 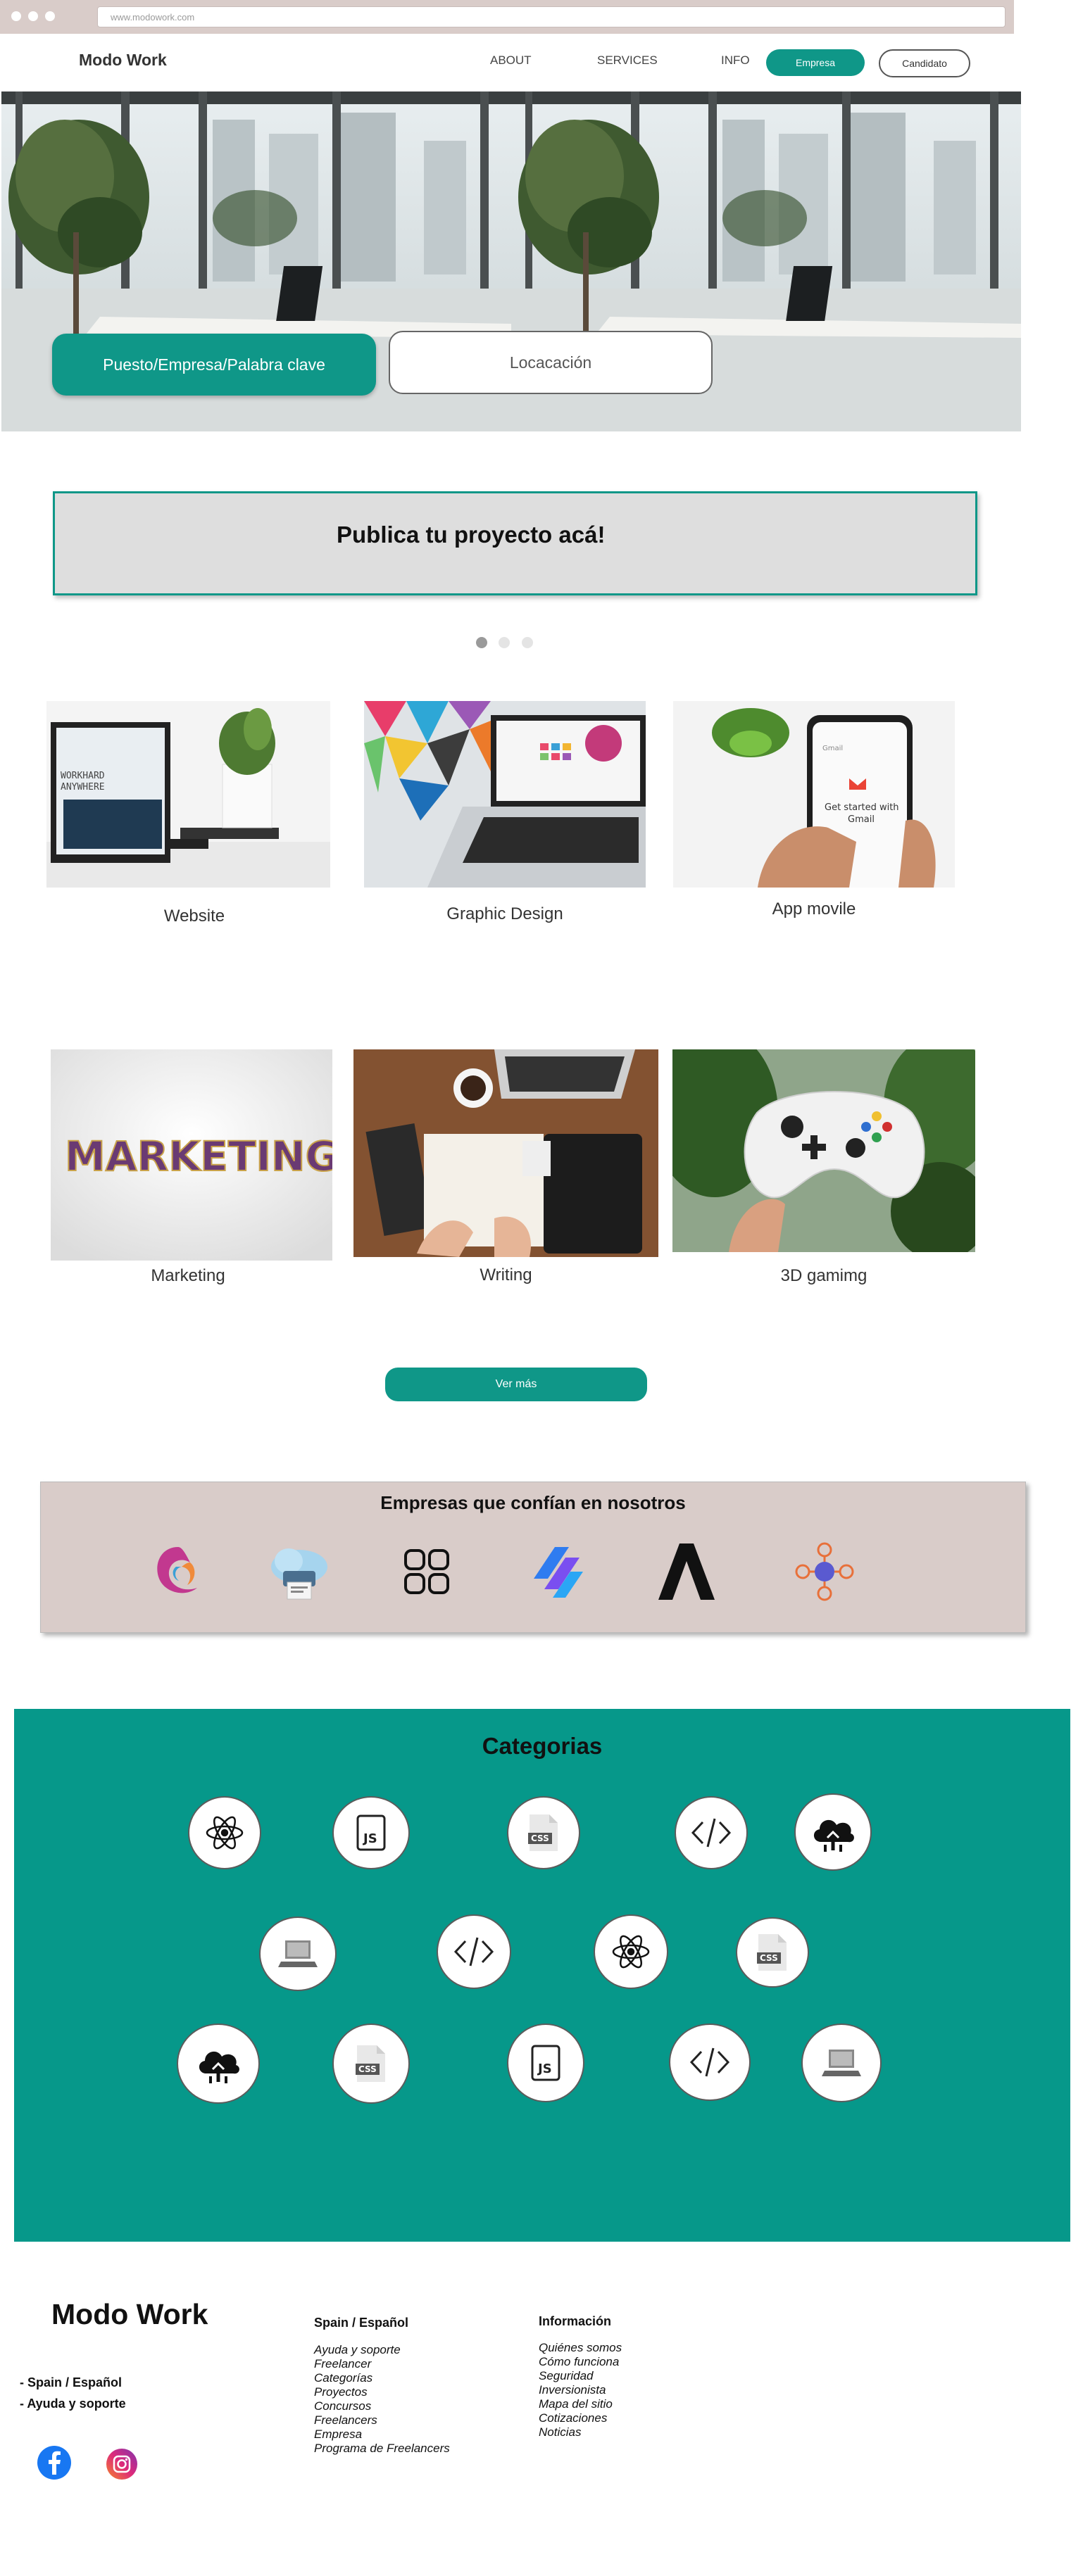 I want to click on nav-info: INFO, so click(x=736, y=60).